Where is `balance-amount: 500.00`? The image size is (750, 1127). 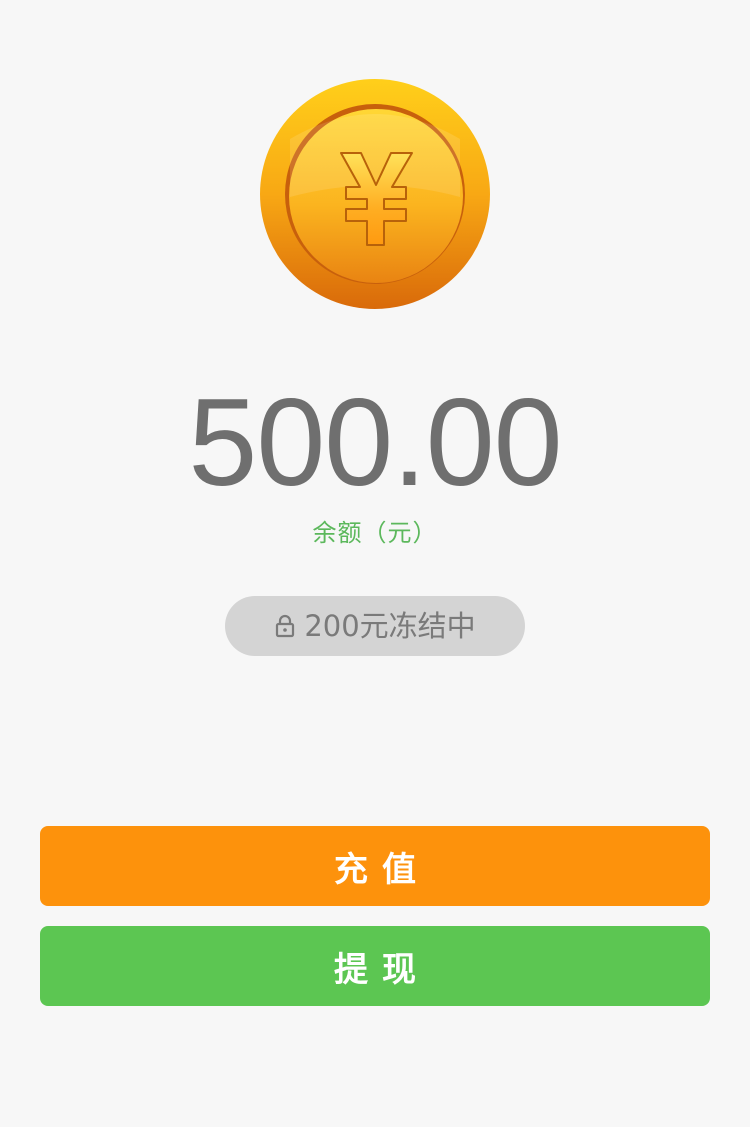
balance-amount: 500.00 is located at coordinates (375, 443).